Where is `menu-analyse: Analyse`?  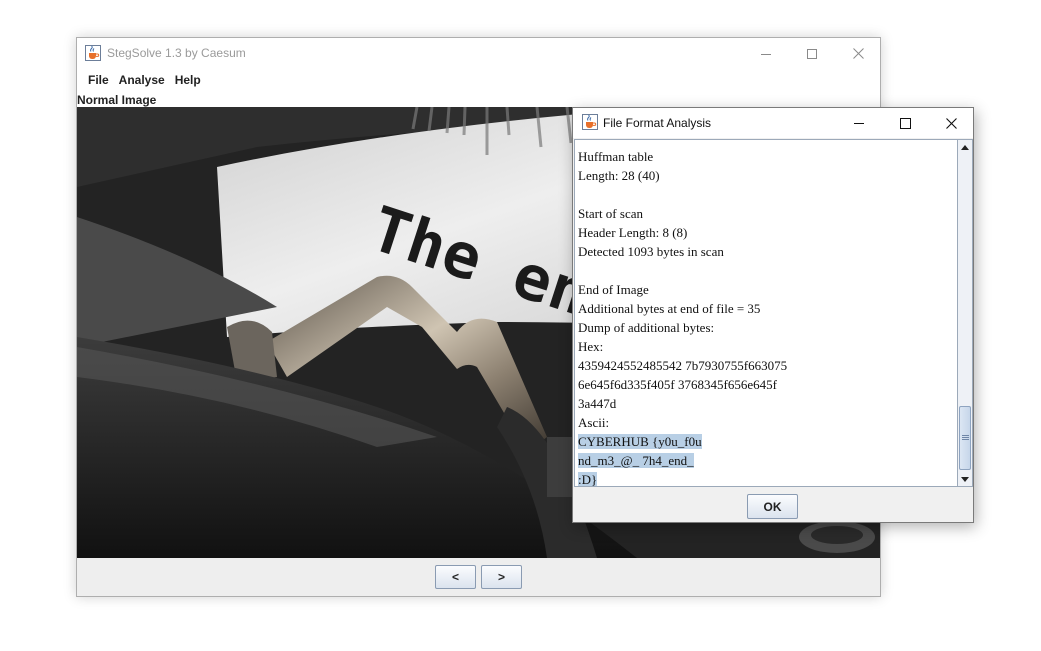
menu-analyse: Analyse is located at coordinates (142, 80).